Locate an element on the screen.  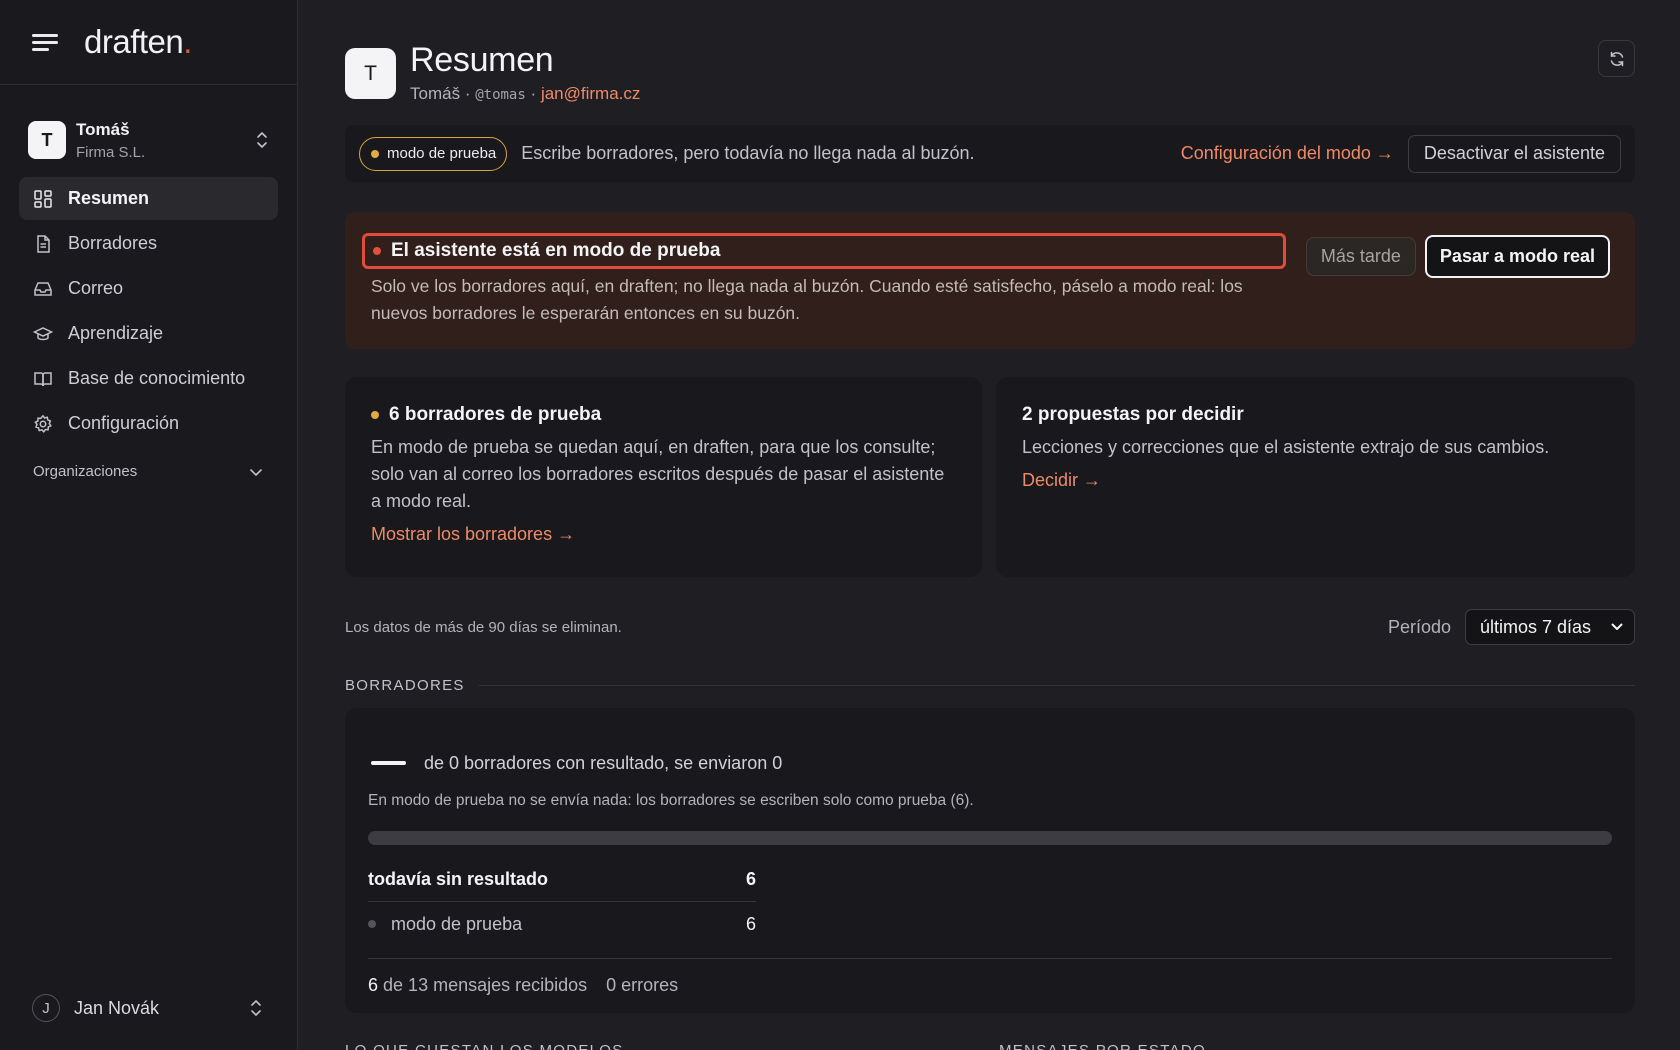
sidebar-item-configuracion: Configuración is located at coordinates (148, 423).